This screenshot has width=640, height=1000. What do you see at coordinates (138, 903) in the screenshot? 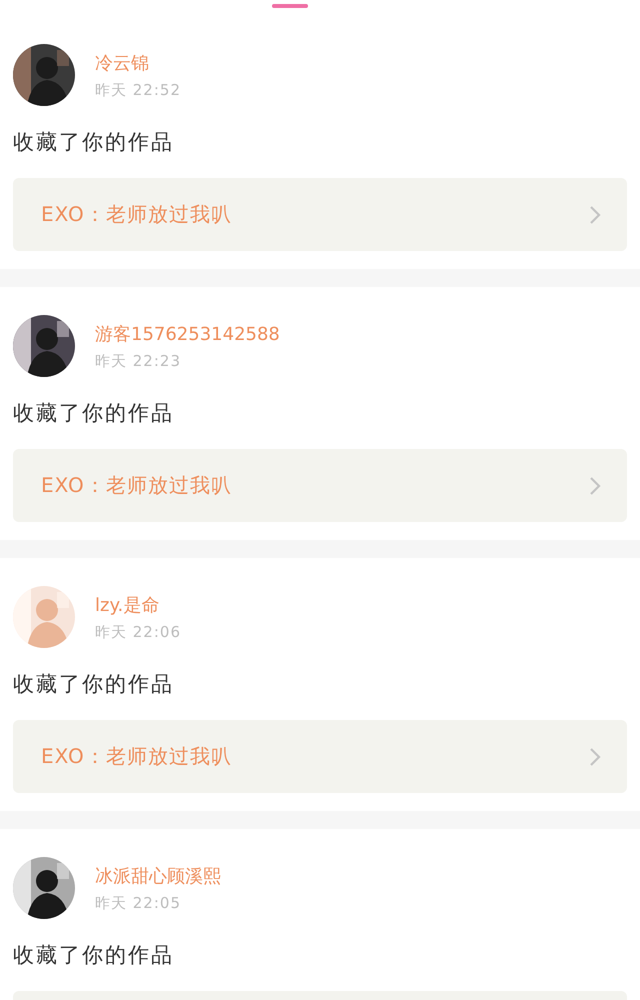
I see `timestamp: 昨天 22:05` at bounding box center [138, 903].